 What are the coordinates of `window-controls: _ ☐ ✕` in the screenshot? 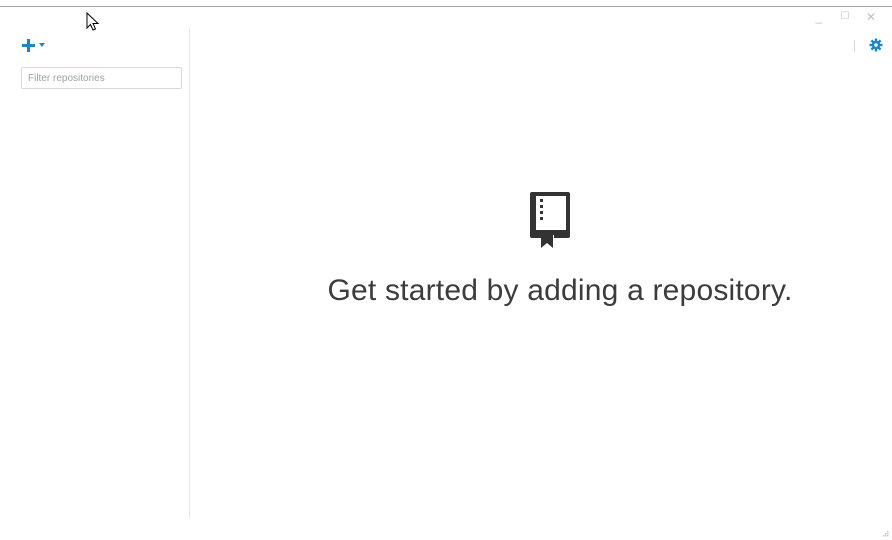 It's located at (845, 17).